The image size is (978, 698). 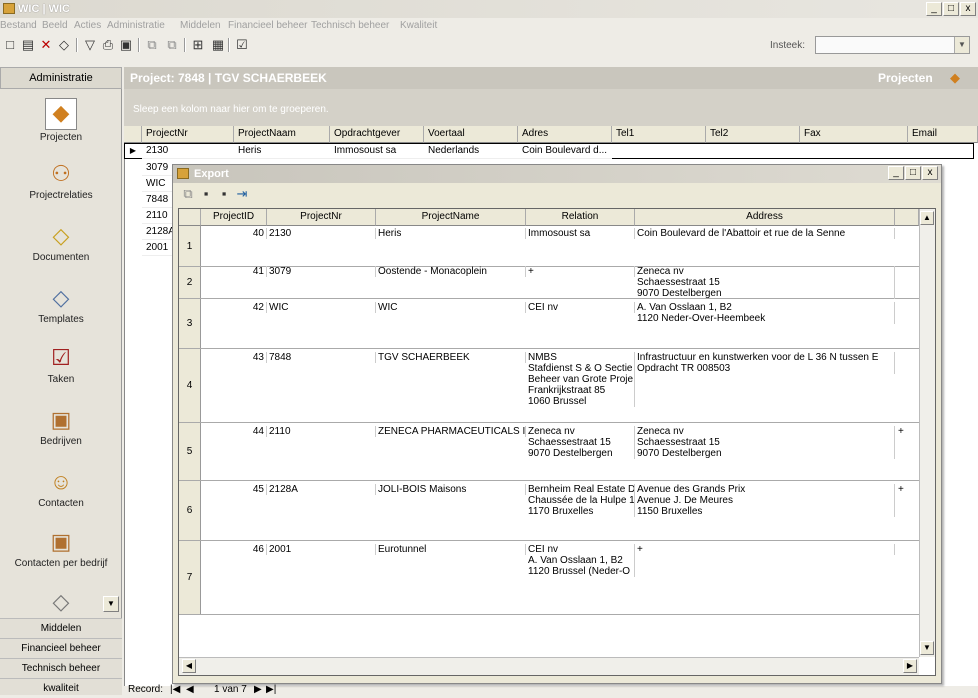 I want to click on cell-projectname: ZENECA PHARMACEUTICALS I, so click(x=451, y=431).